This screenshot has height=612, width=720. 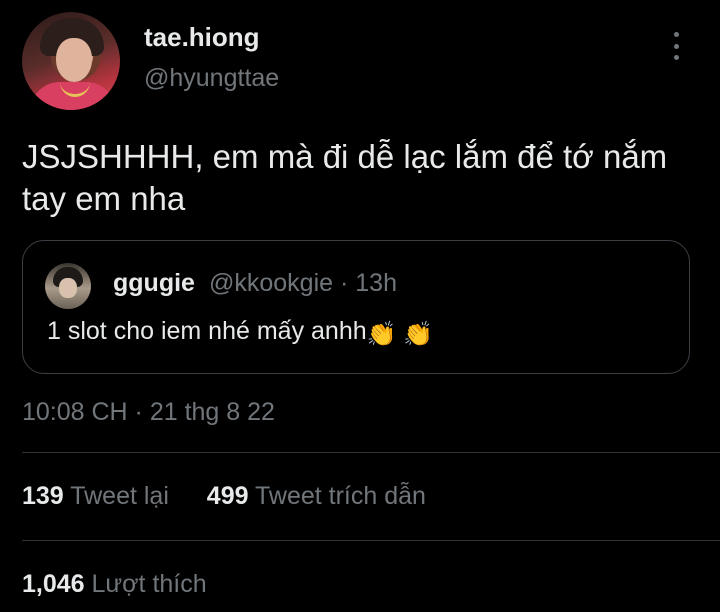 What do you see at coordinates (119, 496) in the screenshot?
I see `retweets-label: Tweet lại` at bounding box center [119, 496].